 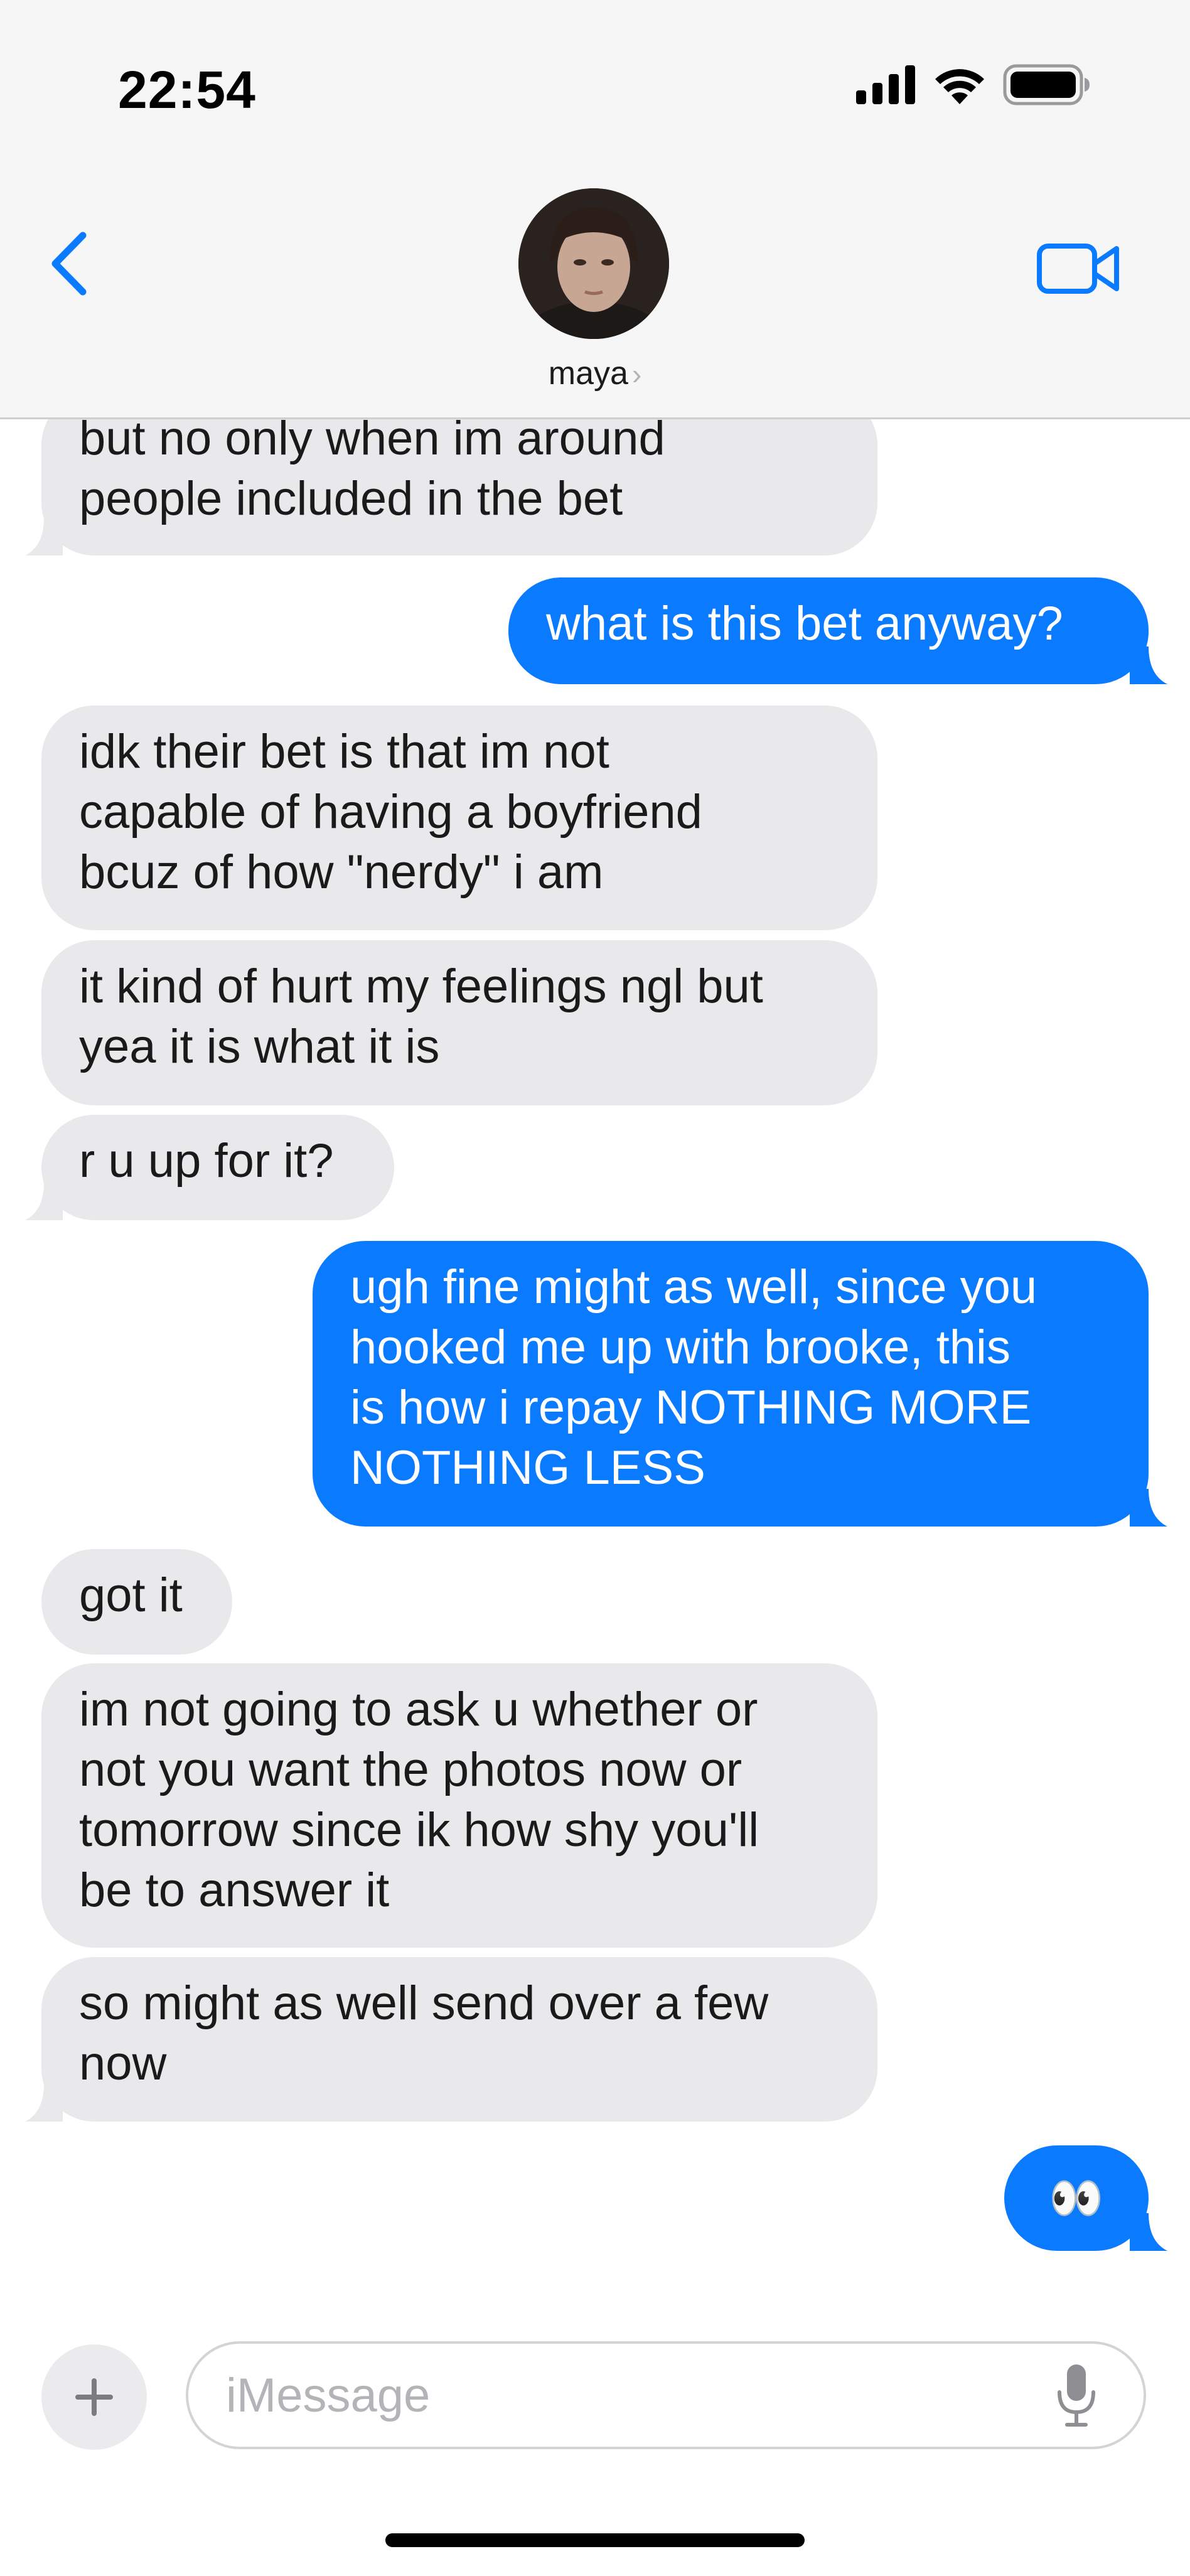 I want to click on incoming-message: r u up for it?, so click(x=218, y=1167).